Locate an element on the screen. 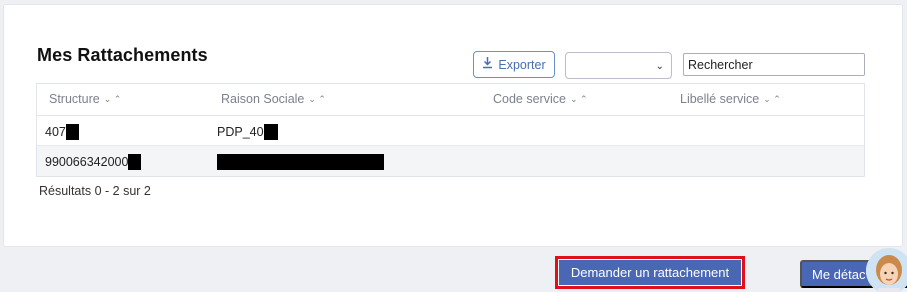  assistant-avatar is located at coordinates (886, 270).